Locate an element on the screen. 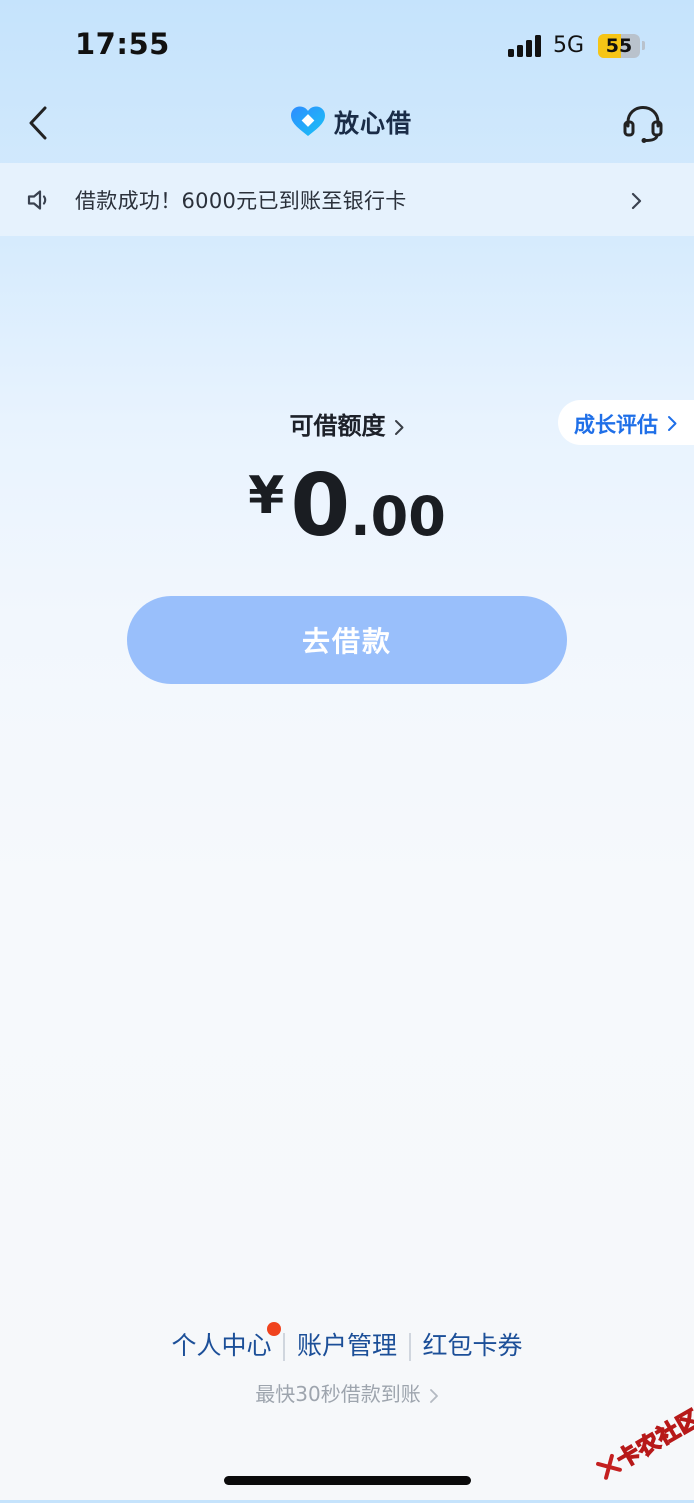 The width and height of the screenshot is (694, 1503). currency-symbol: ¥ is located at coordinates (266, 496).